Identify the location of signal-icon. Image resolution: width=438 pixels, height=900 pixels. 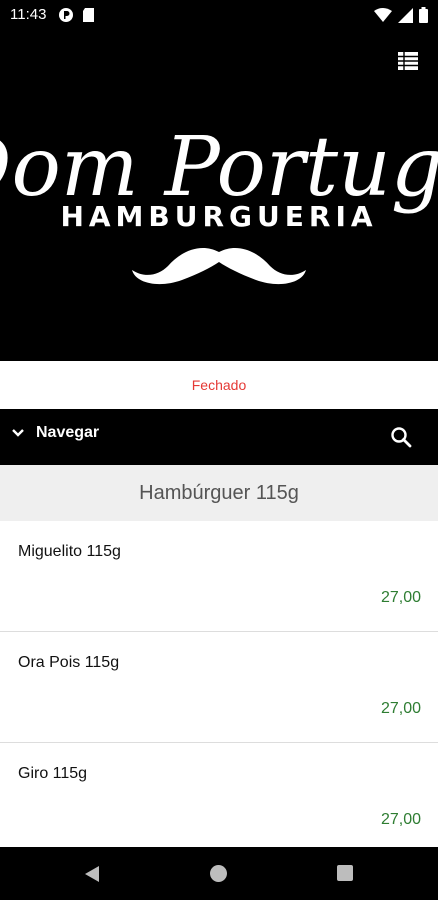
(405, 15).